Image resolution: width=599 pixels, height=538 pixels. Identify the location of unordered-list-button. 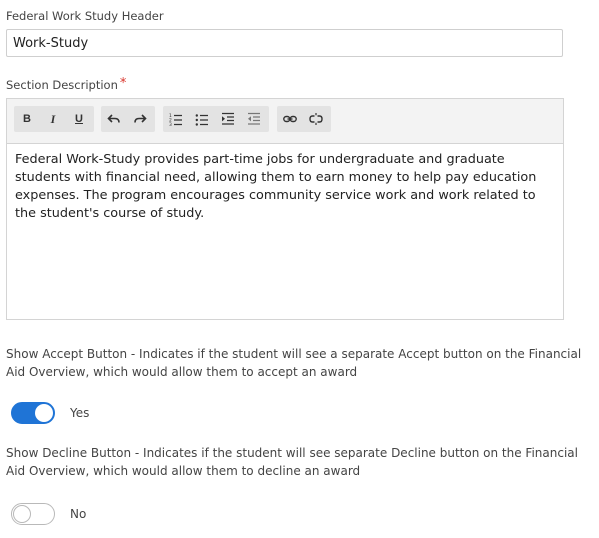
(202, 119).